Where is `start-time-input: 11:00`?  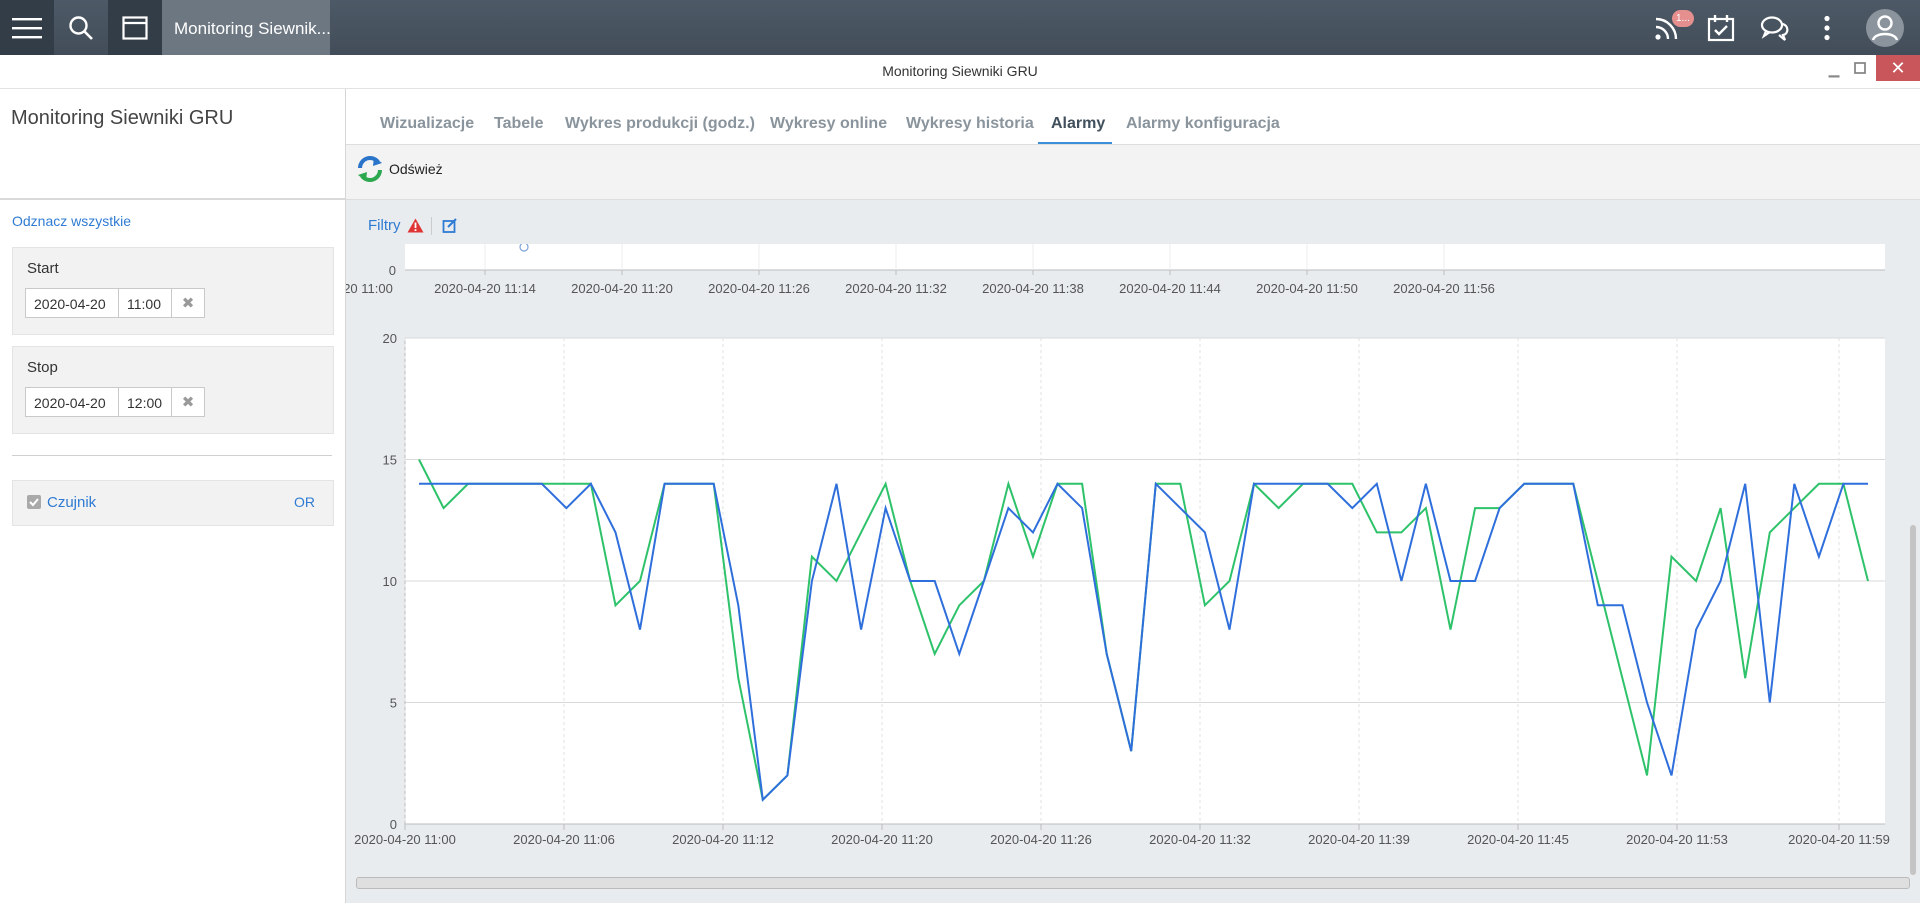
start-time-input: 11:00 is located at coordinates (145, 303).